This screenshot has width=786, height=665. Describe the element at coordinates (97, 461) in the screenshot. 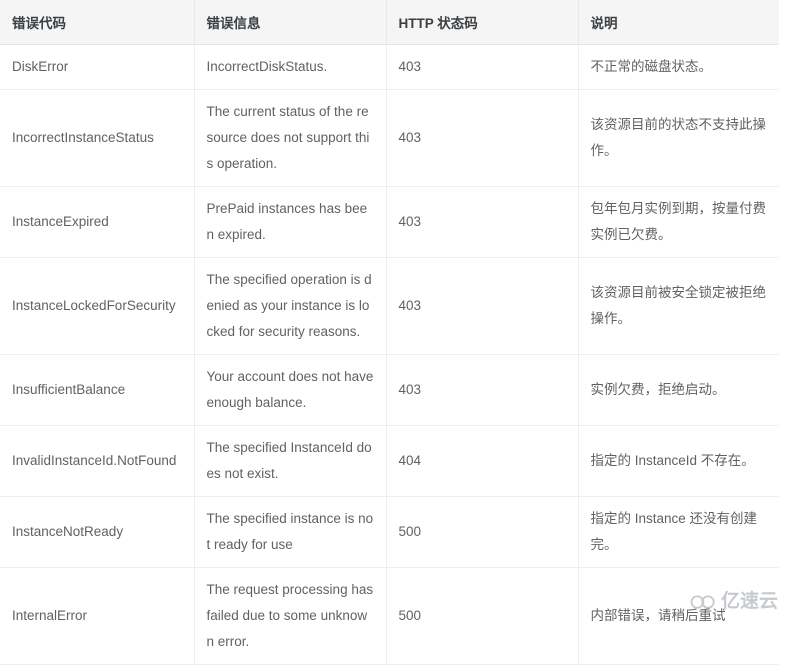

I see `cell-error-code: InvalidInstanceId.NotFound` at that location.